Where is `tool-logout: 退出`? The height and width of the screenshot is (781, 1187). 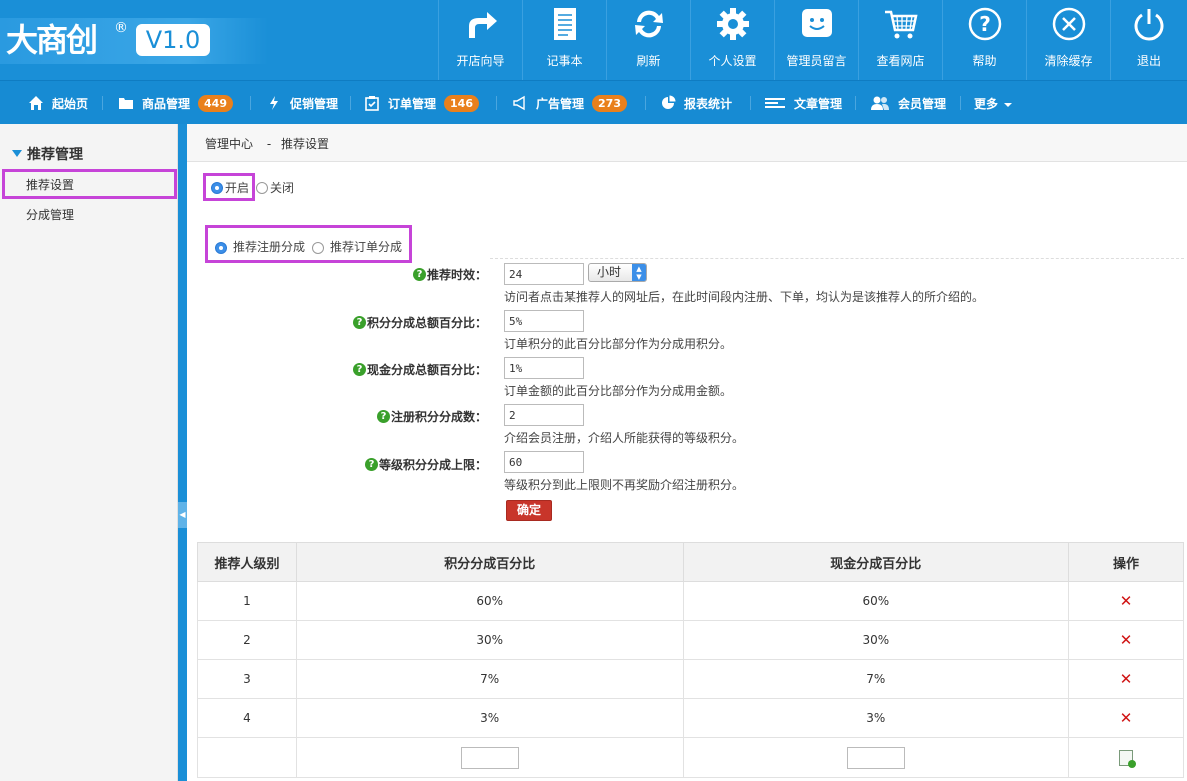
tool-logout: 退出 is located at coordinates (1148, 40).